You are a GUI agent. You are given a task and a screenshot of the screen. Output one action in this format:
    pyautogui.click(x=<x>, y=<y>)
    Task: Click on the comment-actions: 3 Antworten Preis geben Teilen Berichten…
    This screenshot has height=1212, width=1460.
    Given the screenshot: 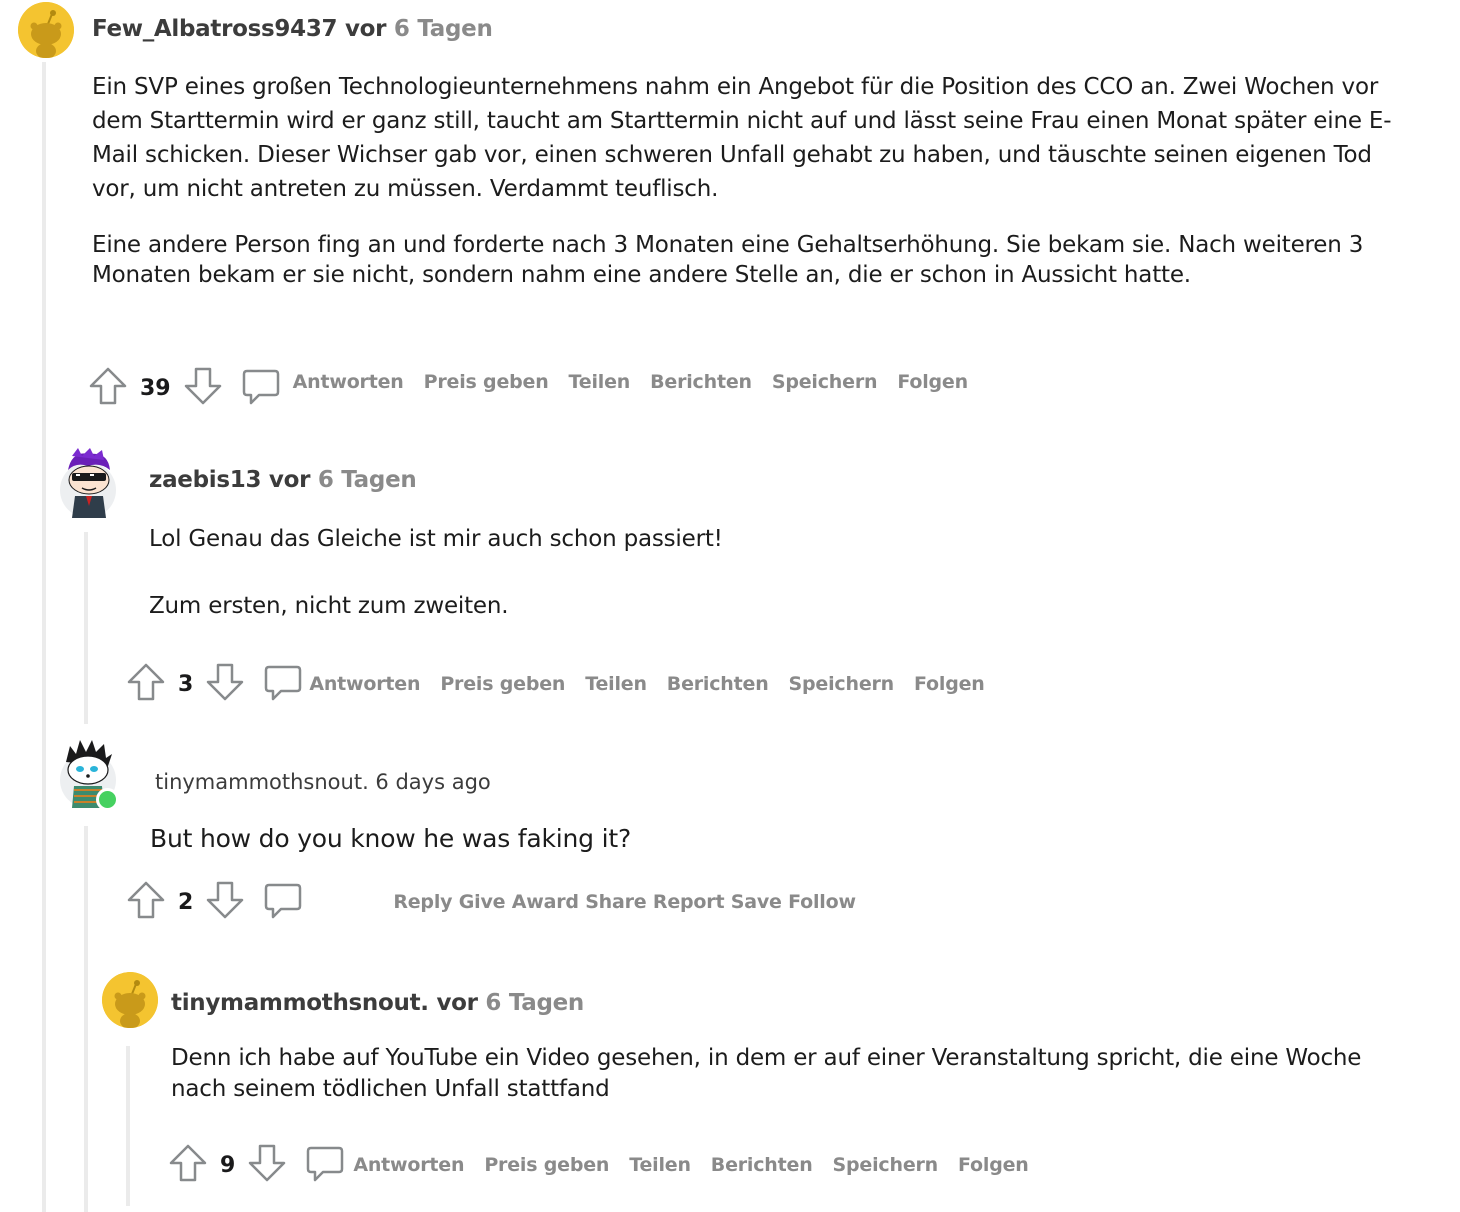 What is the action you would take?
    pyautogui.click(x=565, y=684)
    